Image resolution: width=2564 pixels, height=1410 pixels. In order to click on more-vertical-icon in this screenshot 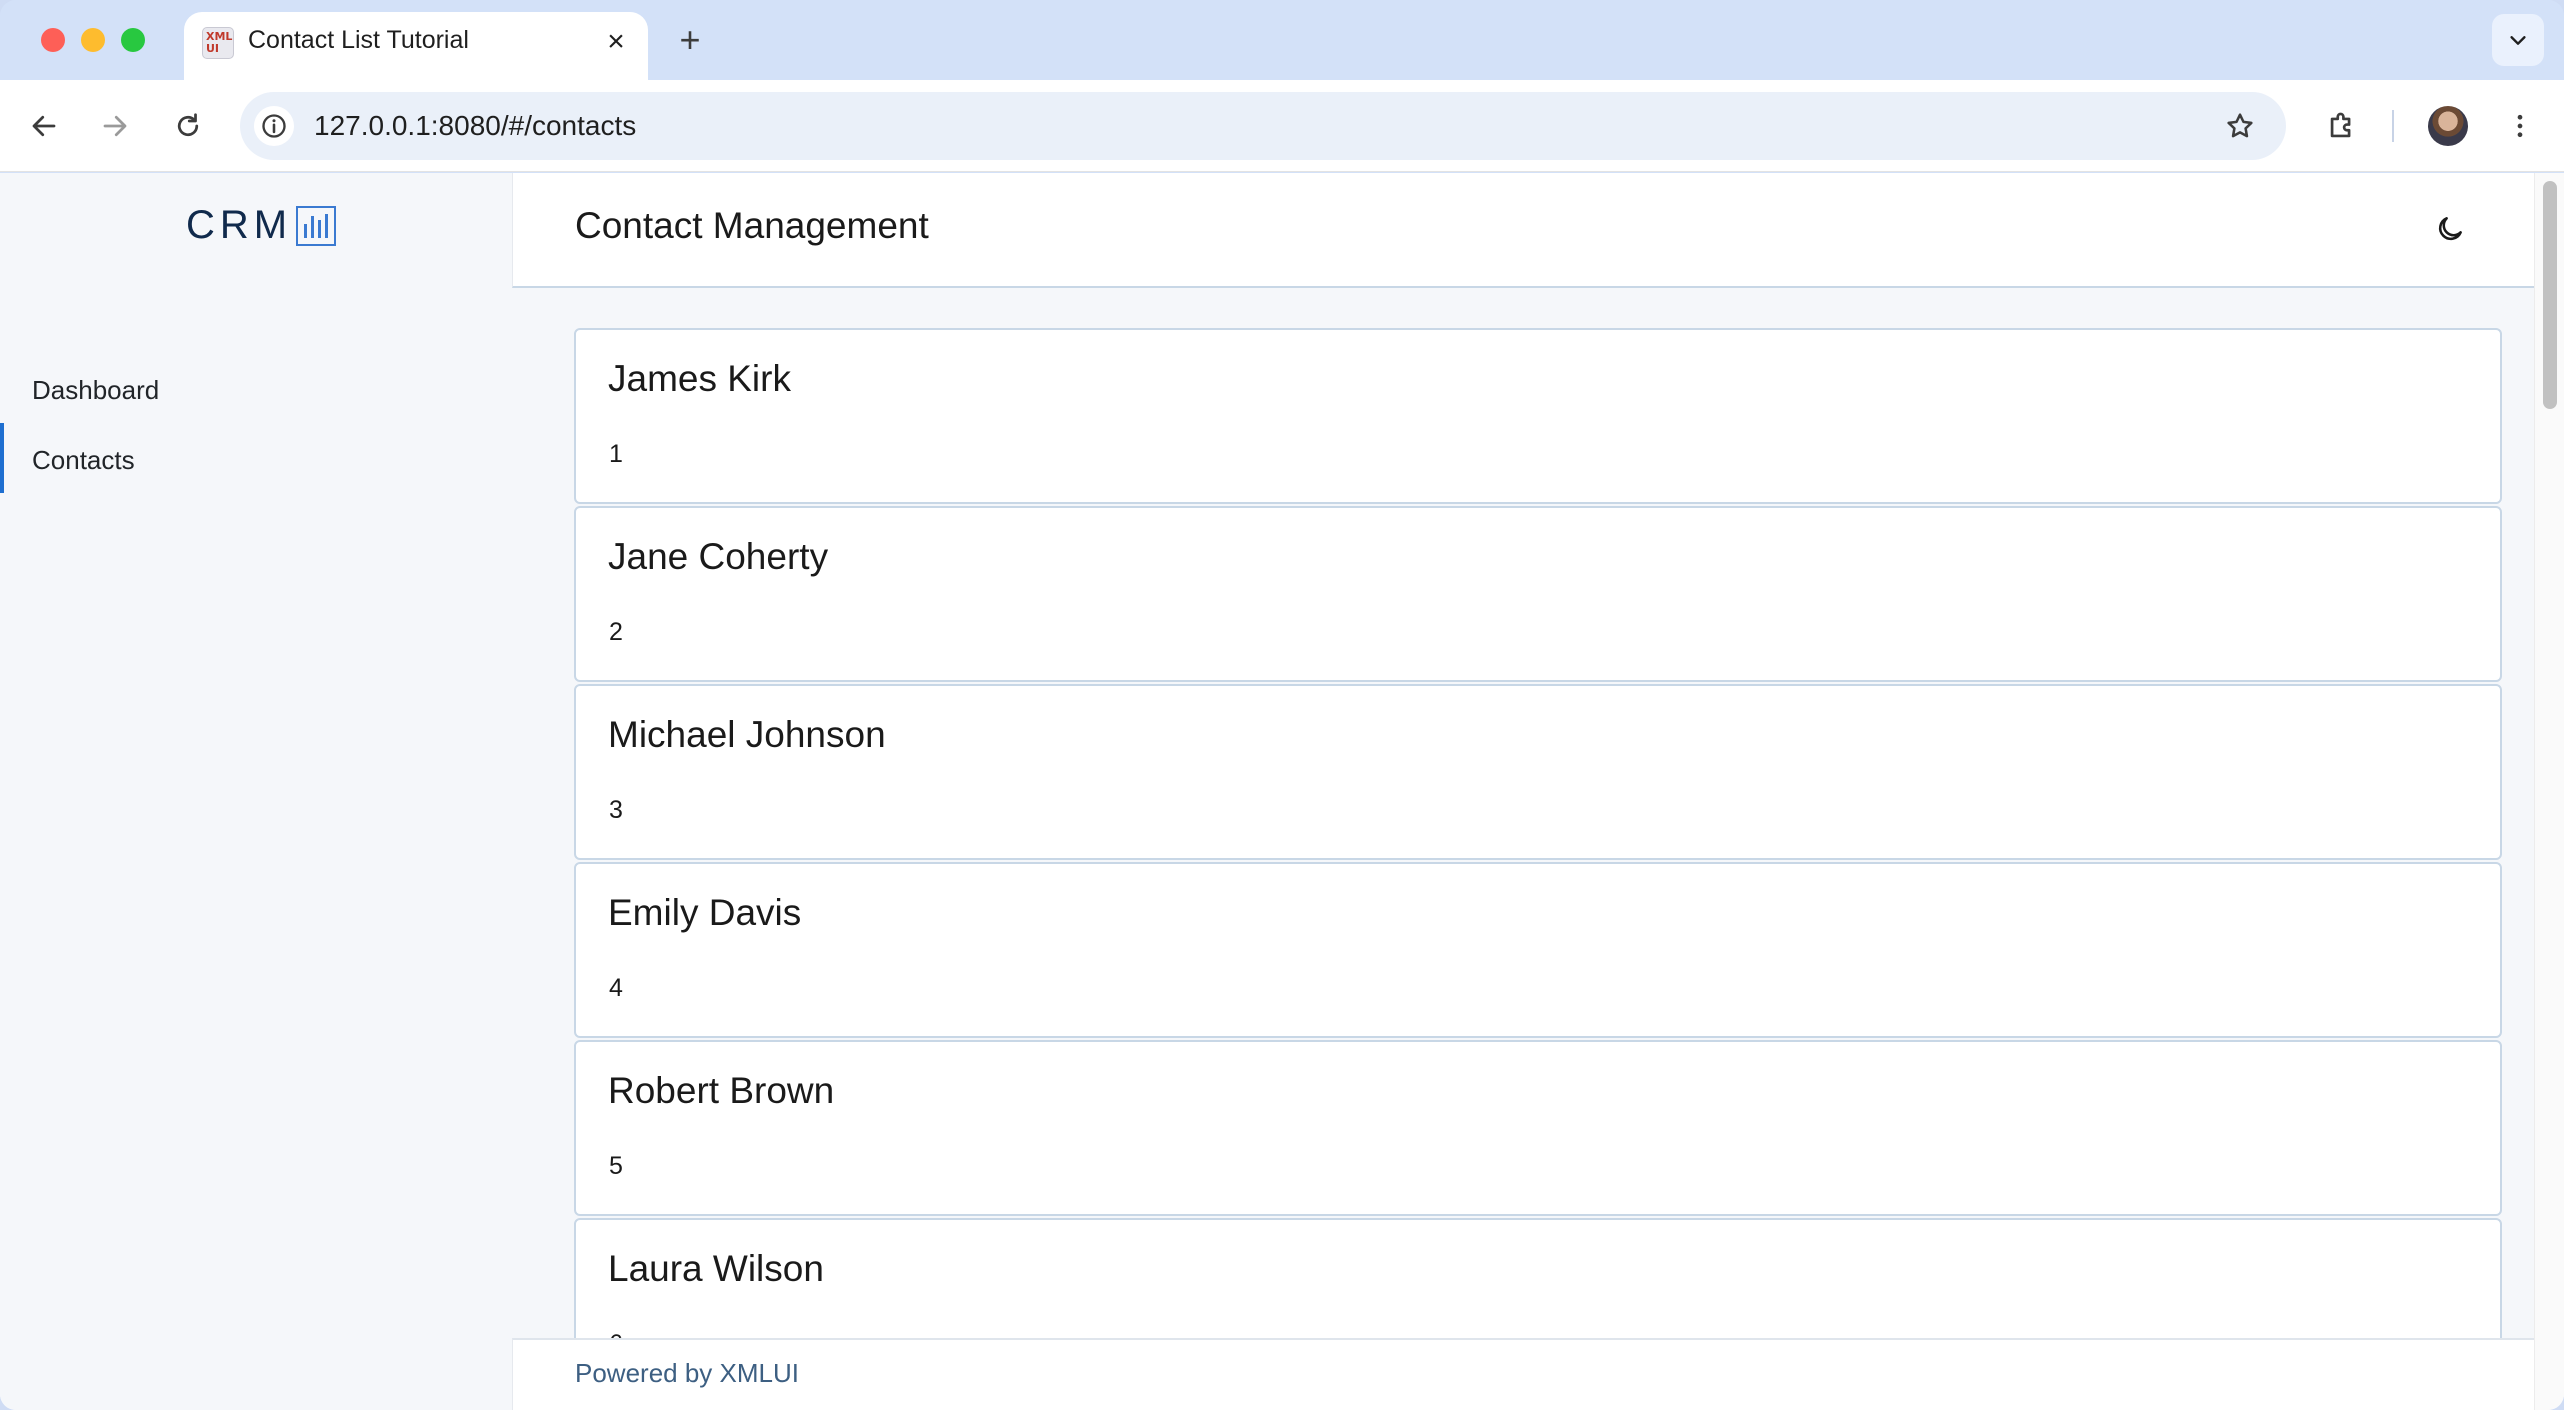, I will do `click(2520, 126)`.